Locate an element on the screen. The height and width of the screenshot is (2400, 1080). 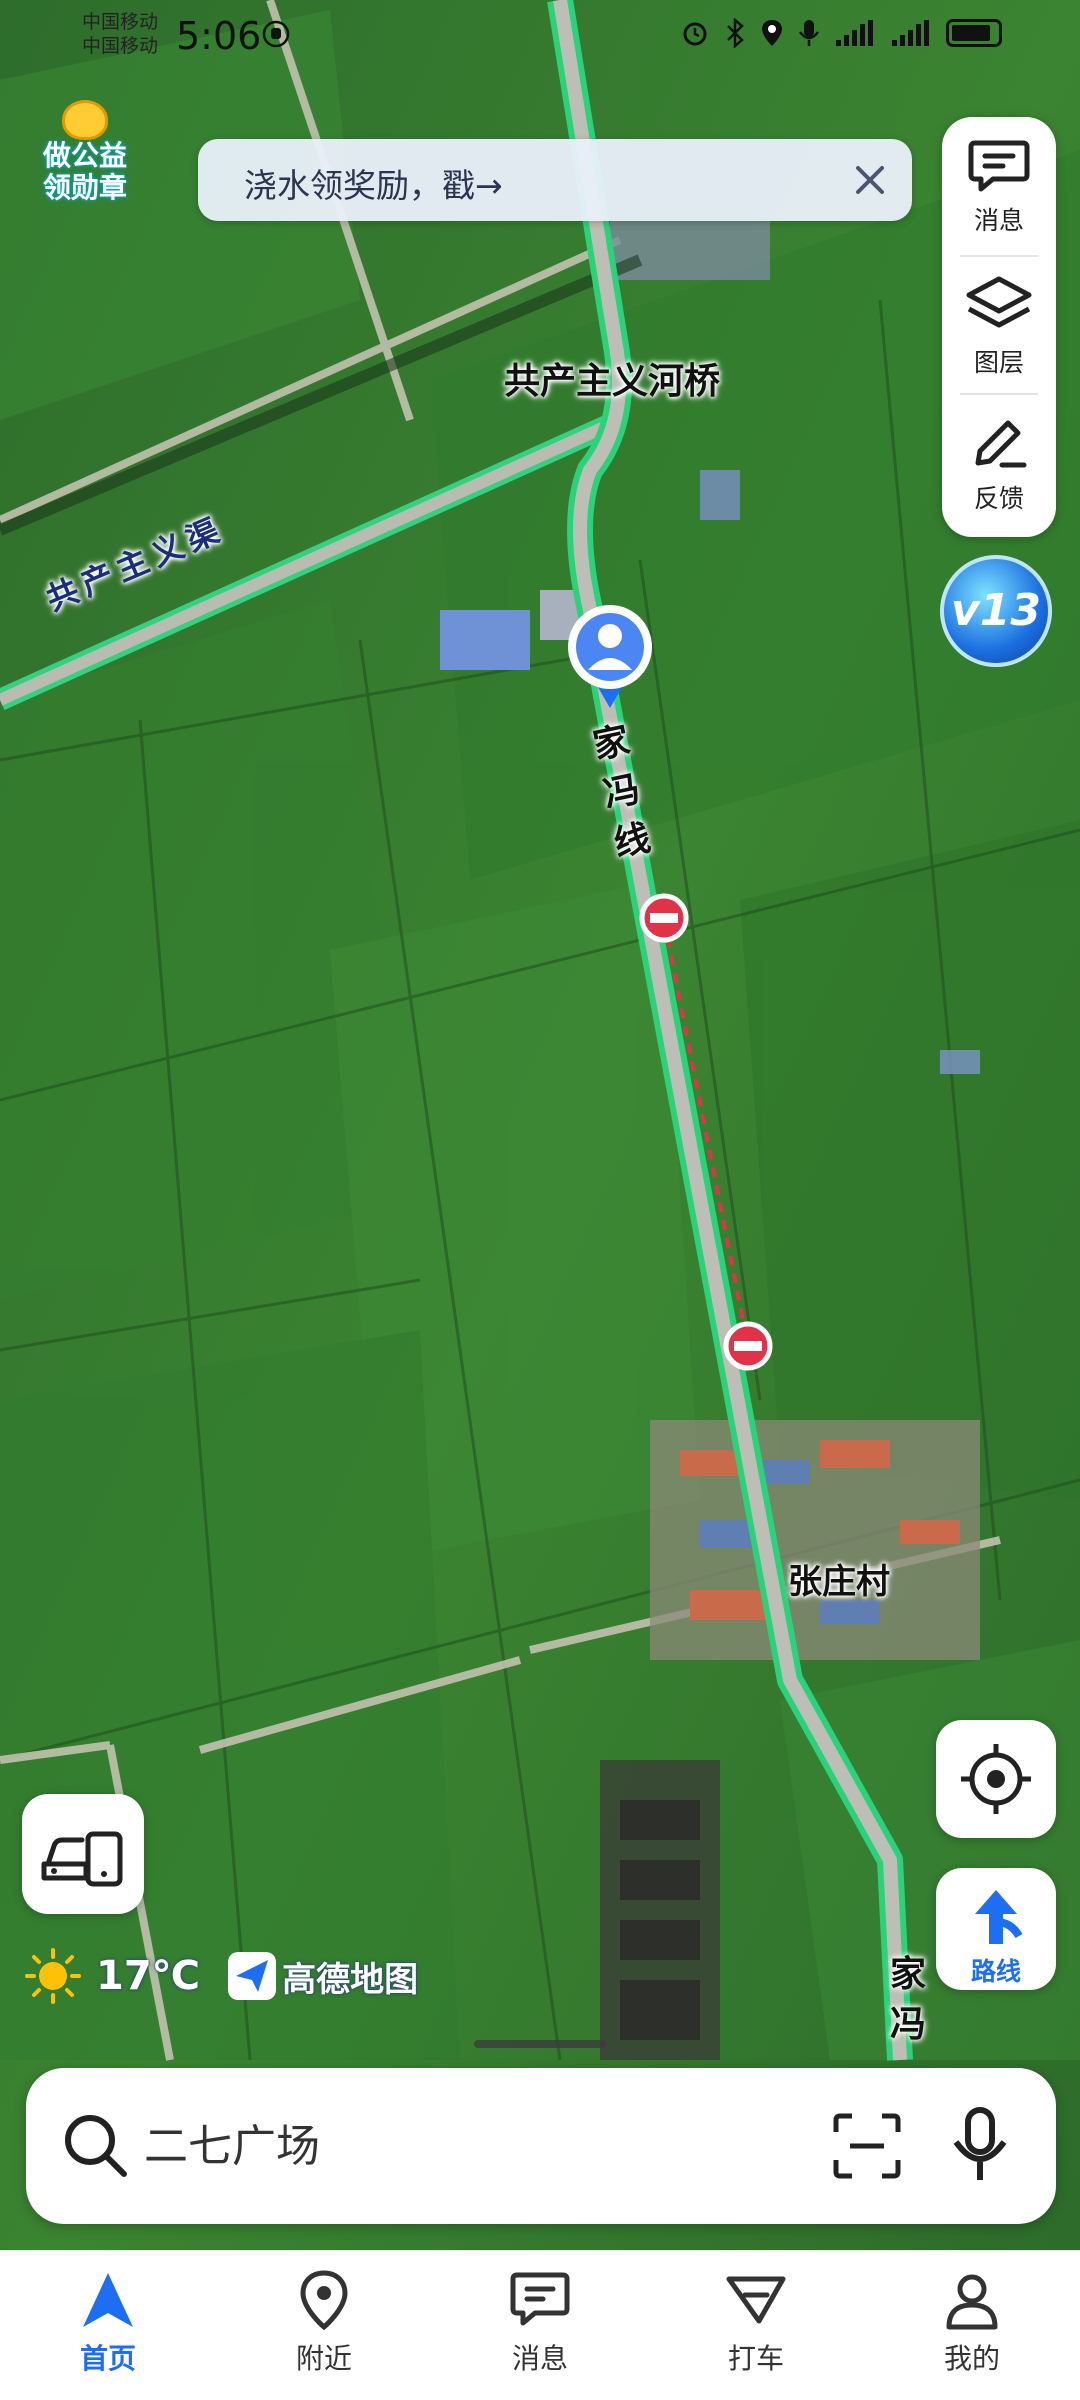
car-phone-button is located at coordinates (83, 1854).